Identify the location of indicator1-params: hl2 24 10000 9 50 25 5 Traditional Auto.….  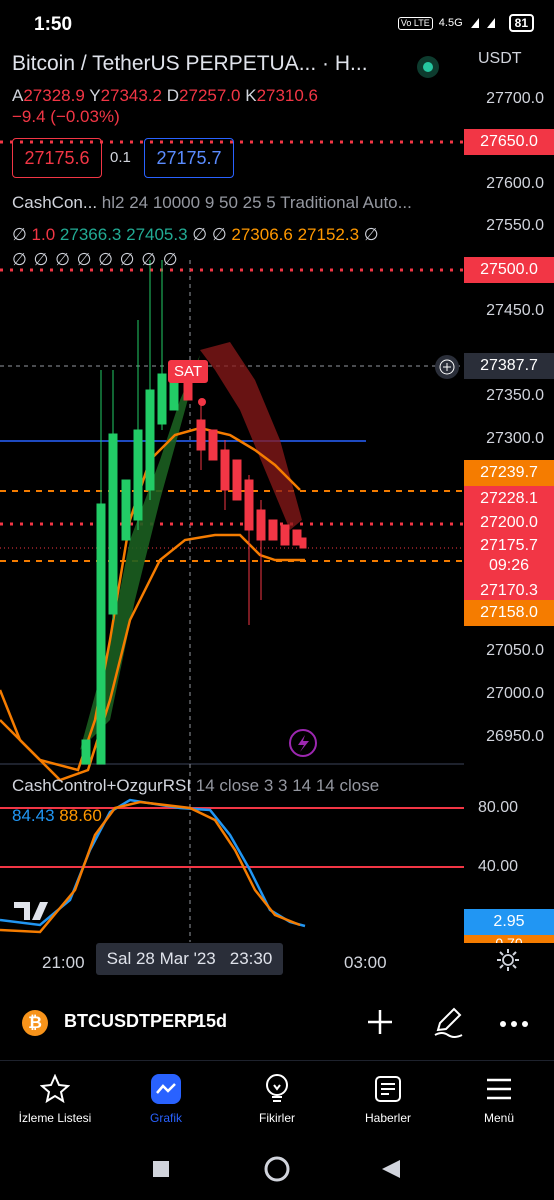
(256, 202).